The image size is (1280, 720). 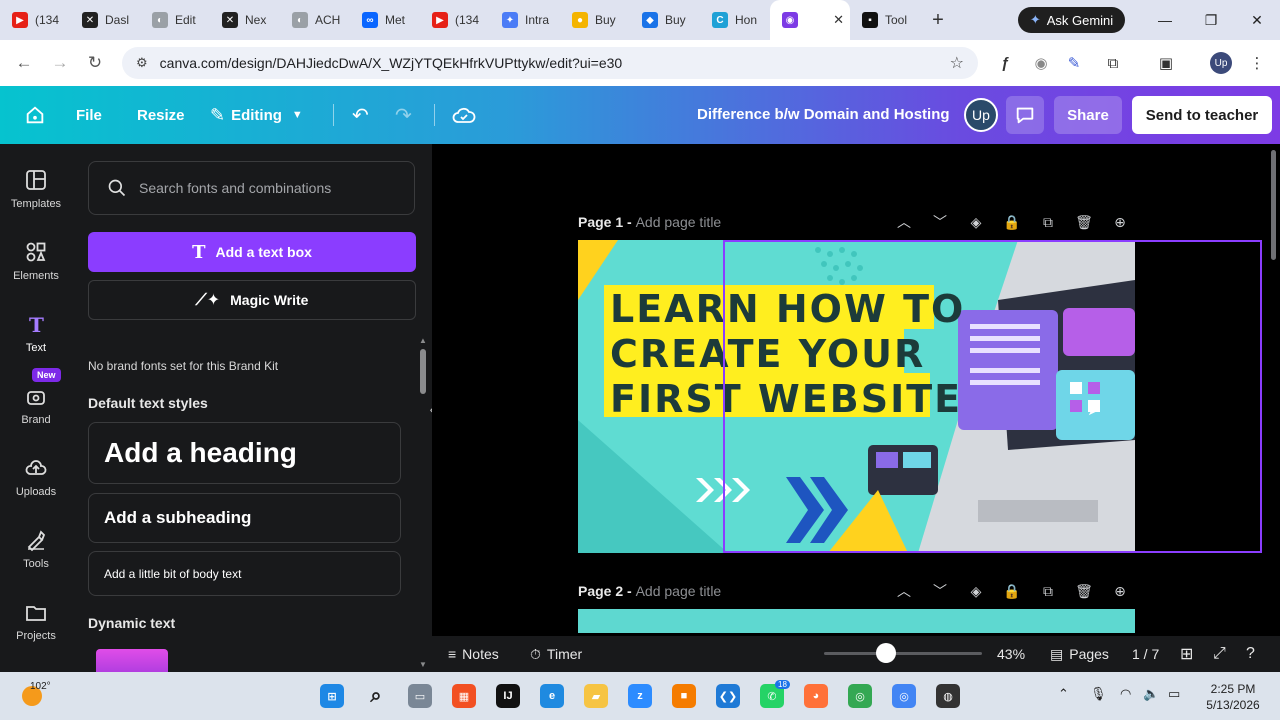 What do you see at coordinates (36, 549) in the screenshot?
I see `rail-item-tools: Tools` at bounding box center [36, 549].